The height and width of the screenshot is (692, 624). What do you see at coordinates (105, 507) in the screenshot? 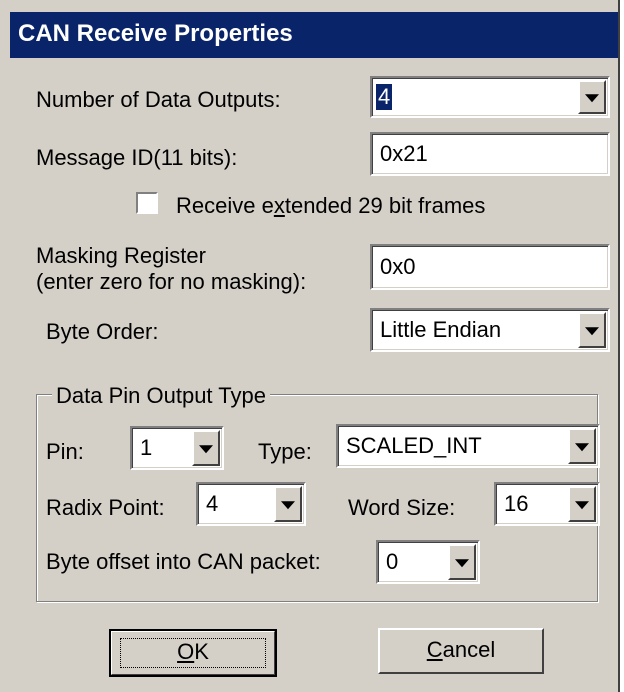
I see `radix-point-label: Radix Point:` at bounding box center [105, 507].